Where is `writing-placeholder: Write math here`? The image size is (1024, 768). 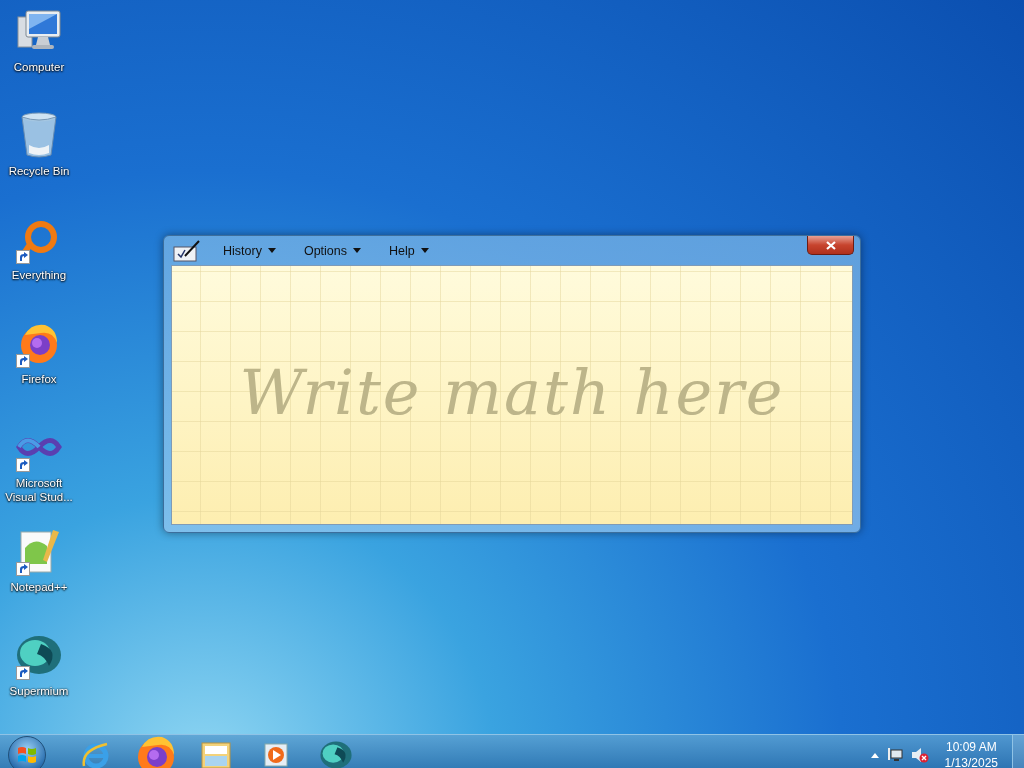
writing-placeholder: Write math here is located at coordinates (512, 392).